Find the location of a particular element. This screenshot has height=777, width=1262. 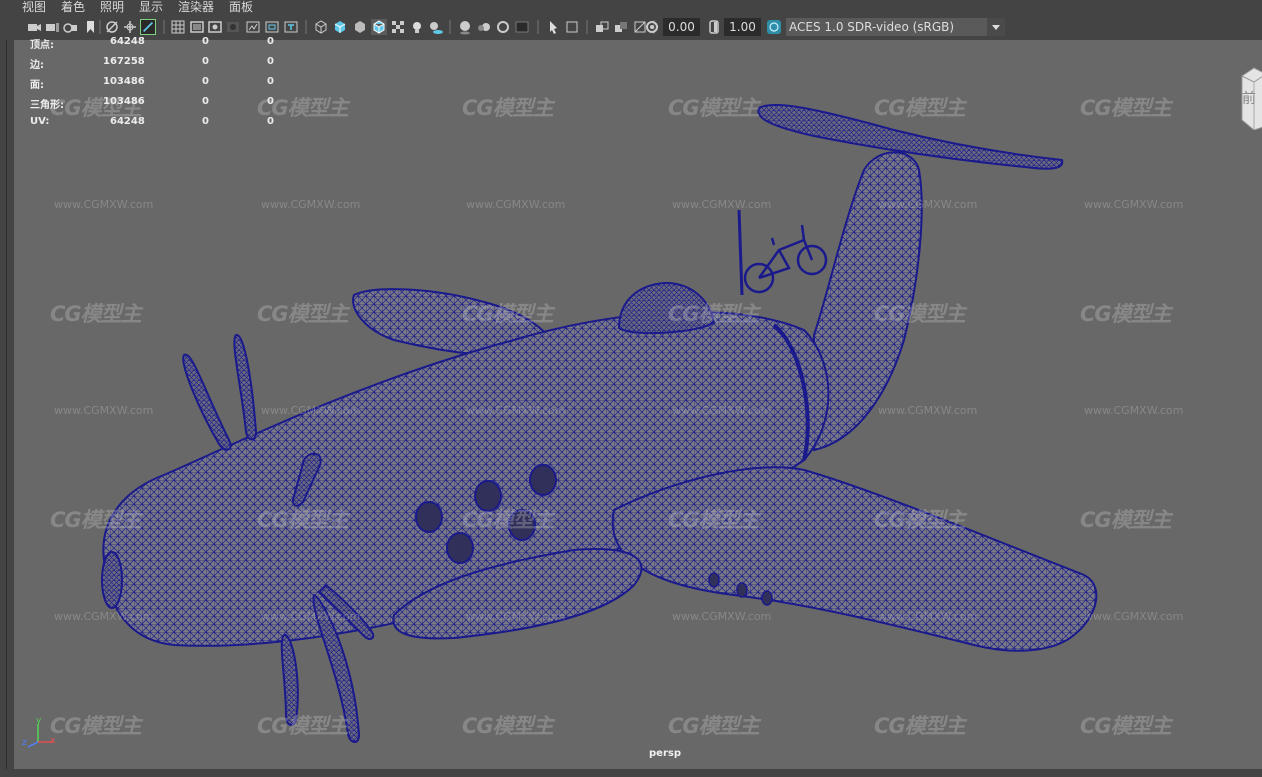

grid-icon is located at coordinates (178, 27).